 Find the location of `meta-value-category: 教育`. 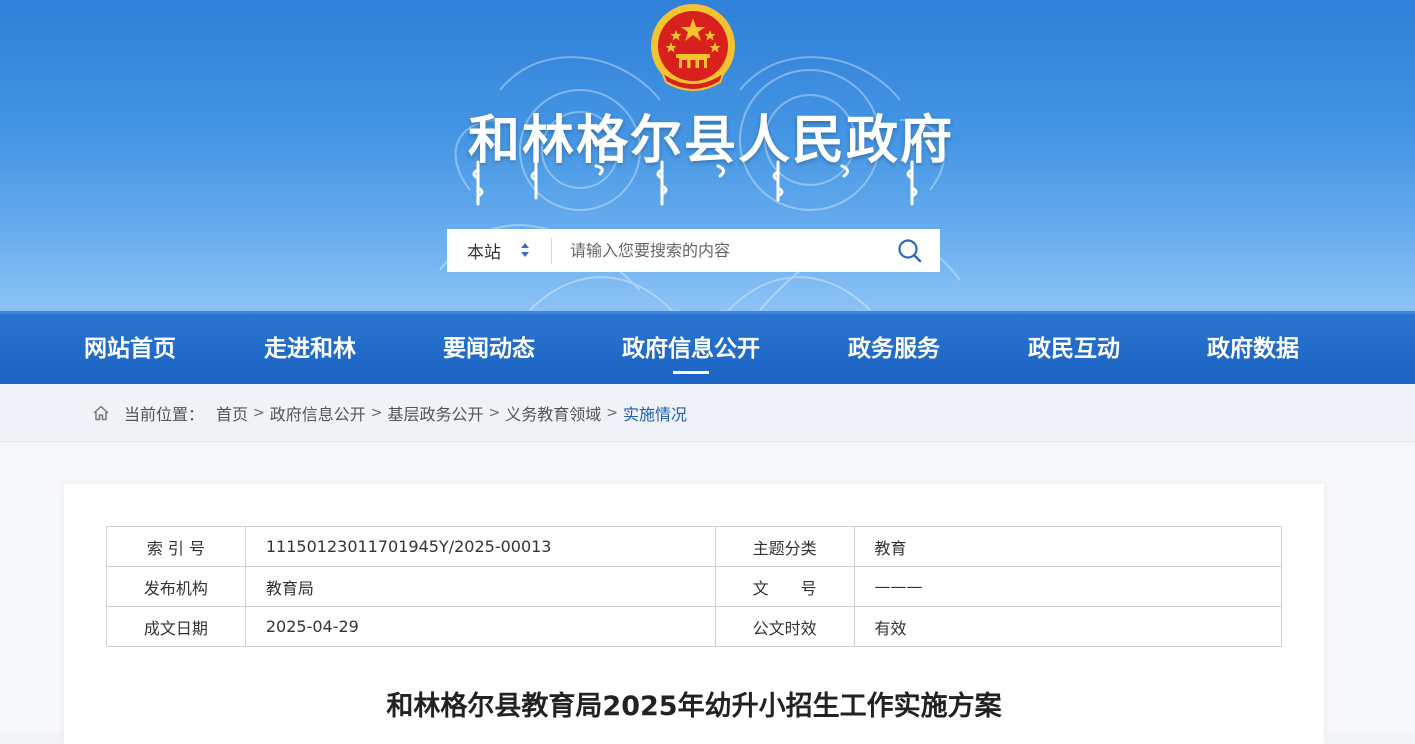

meta-value-category: 教育 is located at coordinates (1068, 546).